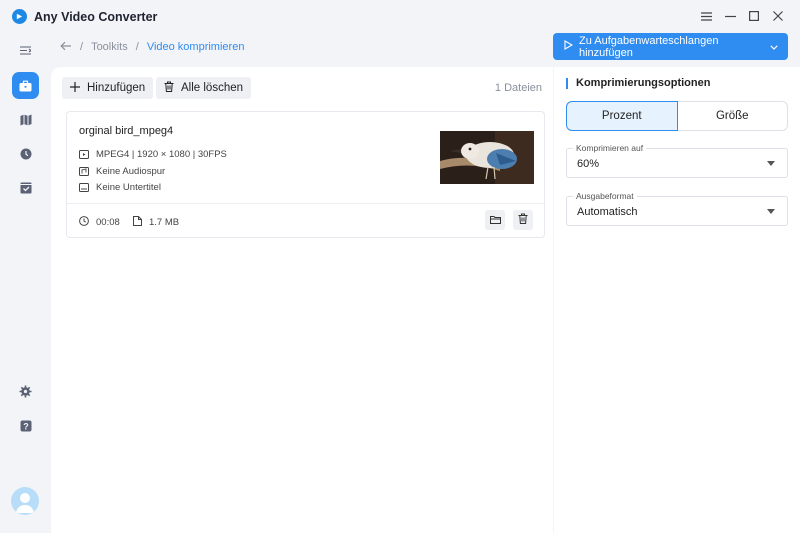 The width and height of the screenshot is (800, 533). I want to click on task-list-icon, so click(25, 187).